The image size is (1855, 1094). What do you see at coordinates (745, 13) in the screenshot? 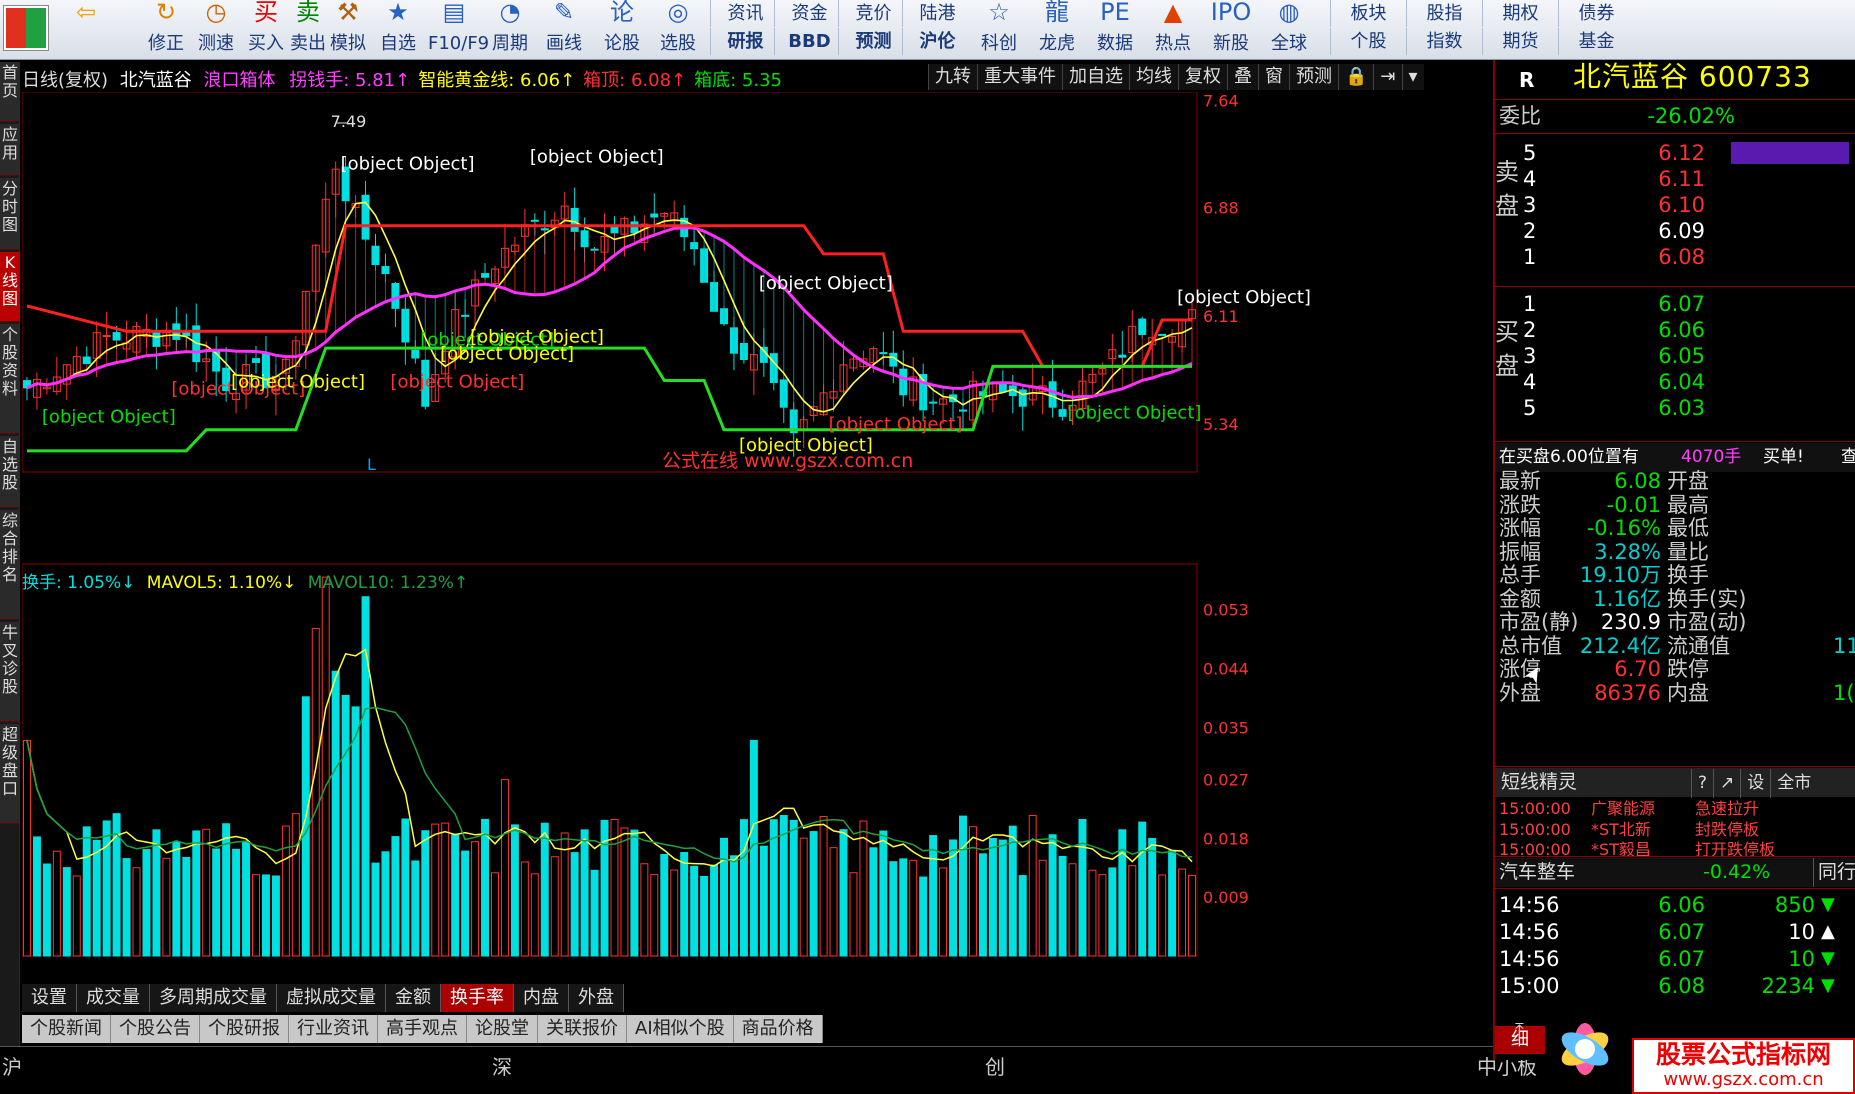
I see `toolbar-grid-top-0: 资讯` at bounding box center [745, 13].